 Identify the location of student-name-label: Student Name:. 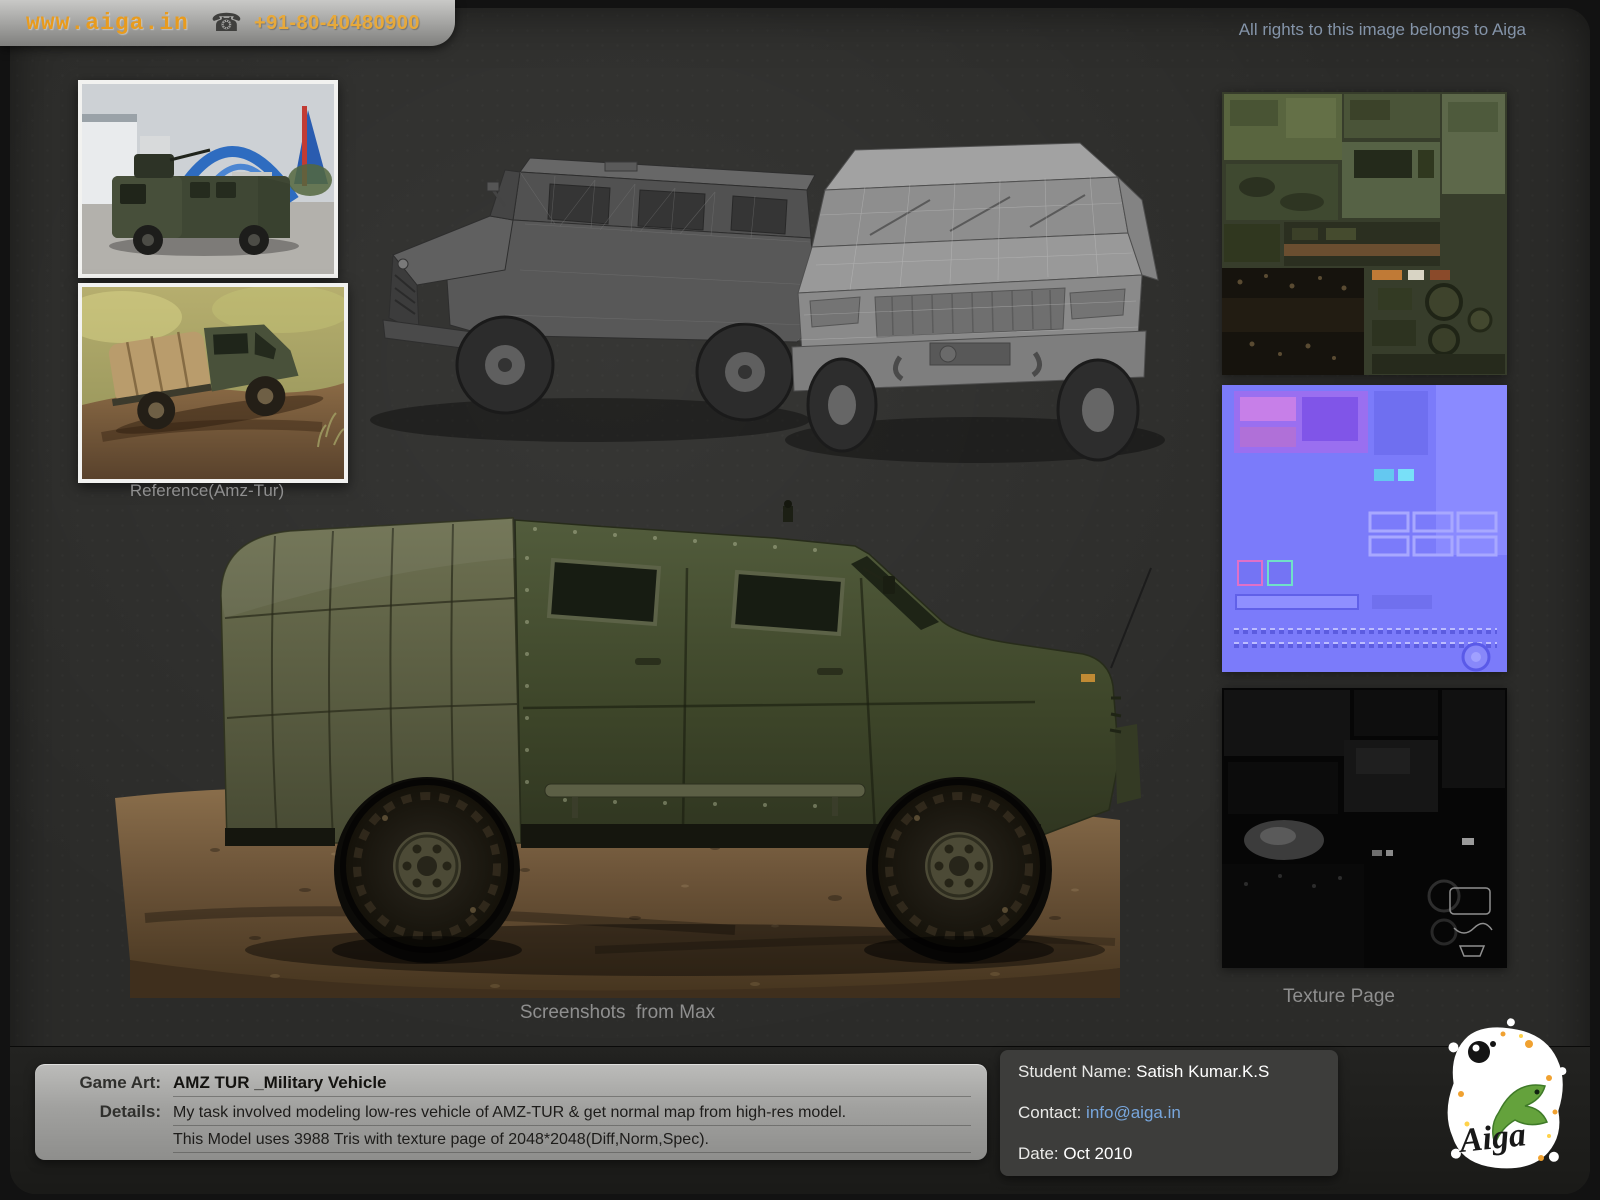
(1075, 1071).